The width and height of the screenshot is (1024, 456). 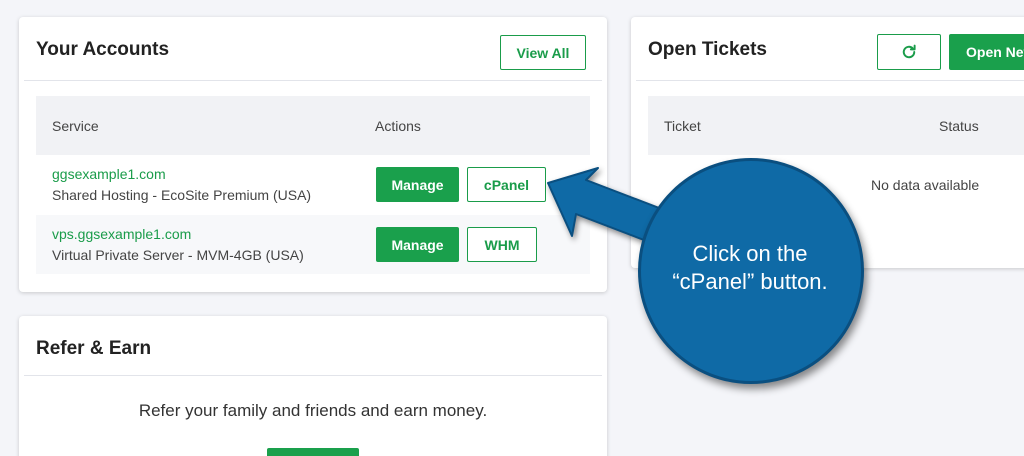 What do you see at coordinates (750, 253) in the screenshot?
I see `callout-line-1: Click on the` at bounding box center [750, 253].